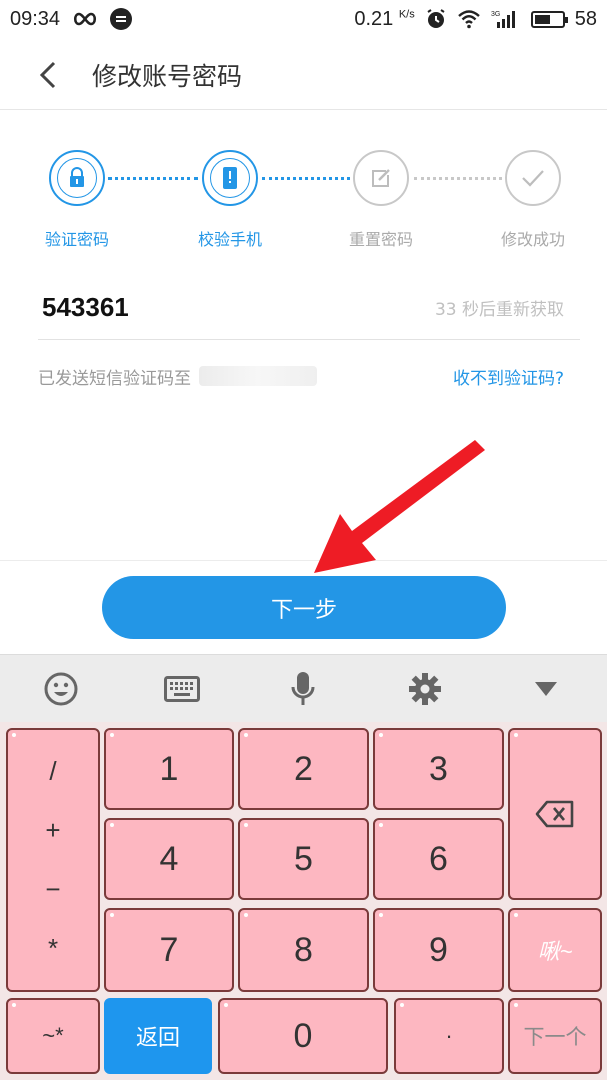 This screenshot has height=1080, width=607. What do you see at coordinates (499, 310) in the screenshot?
I see `resend-countdown: 33 秒后重新获取` at bounding box center [499, 310].